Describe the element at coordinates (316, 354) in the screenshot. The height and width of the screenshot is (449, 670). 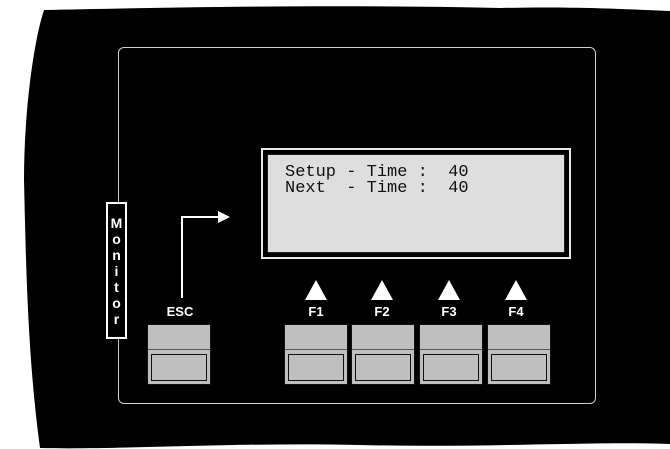
I see `f1-button` at that location.